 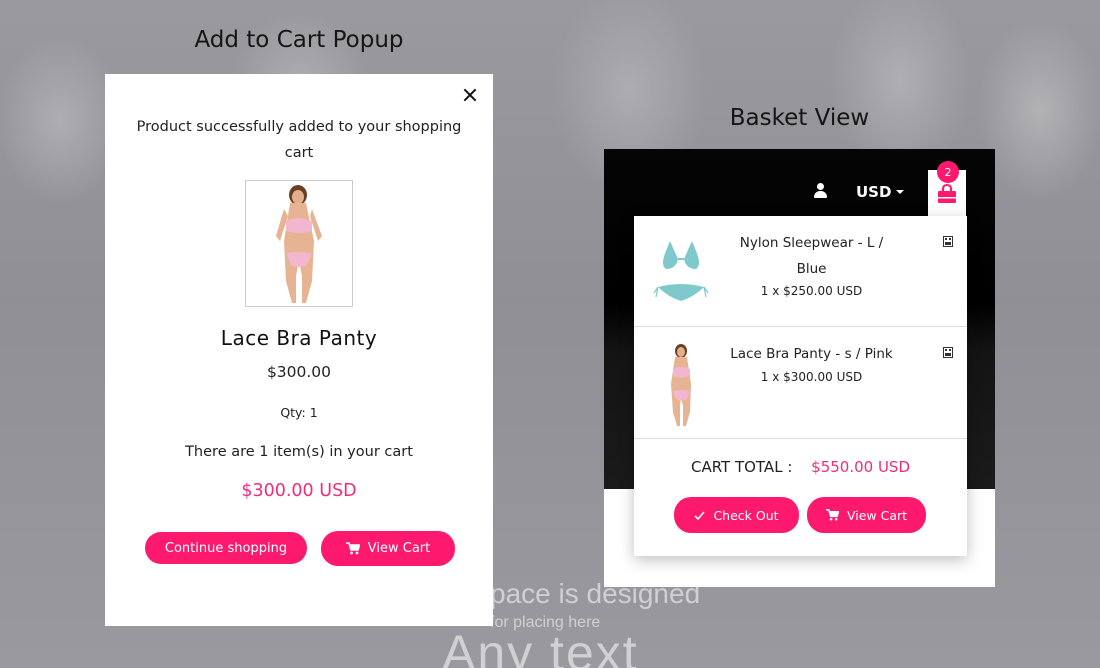 I want to click on currency-selector: USD, so click(x=880, y=192).